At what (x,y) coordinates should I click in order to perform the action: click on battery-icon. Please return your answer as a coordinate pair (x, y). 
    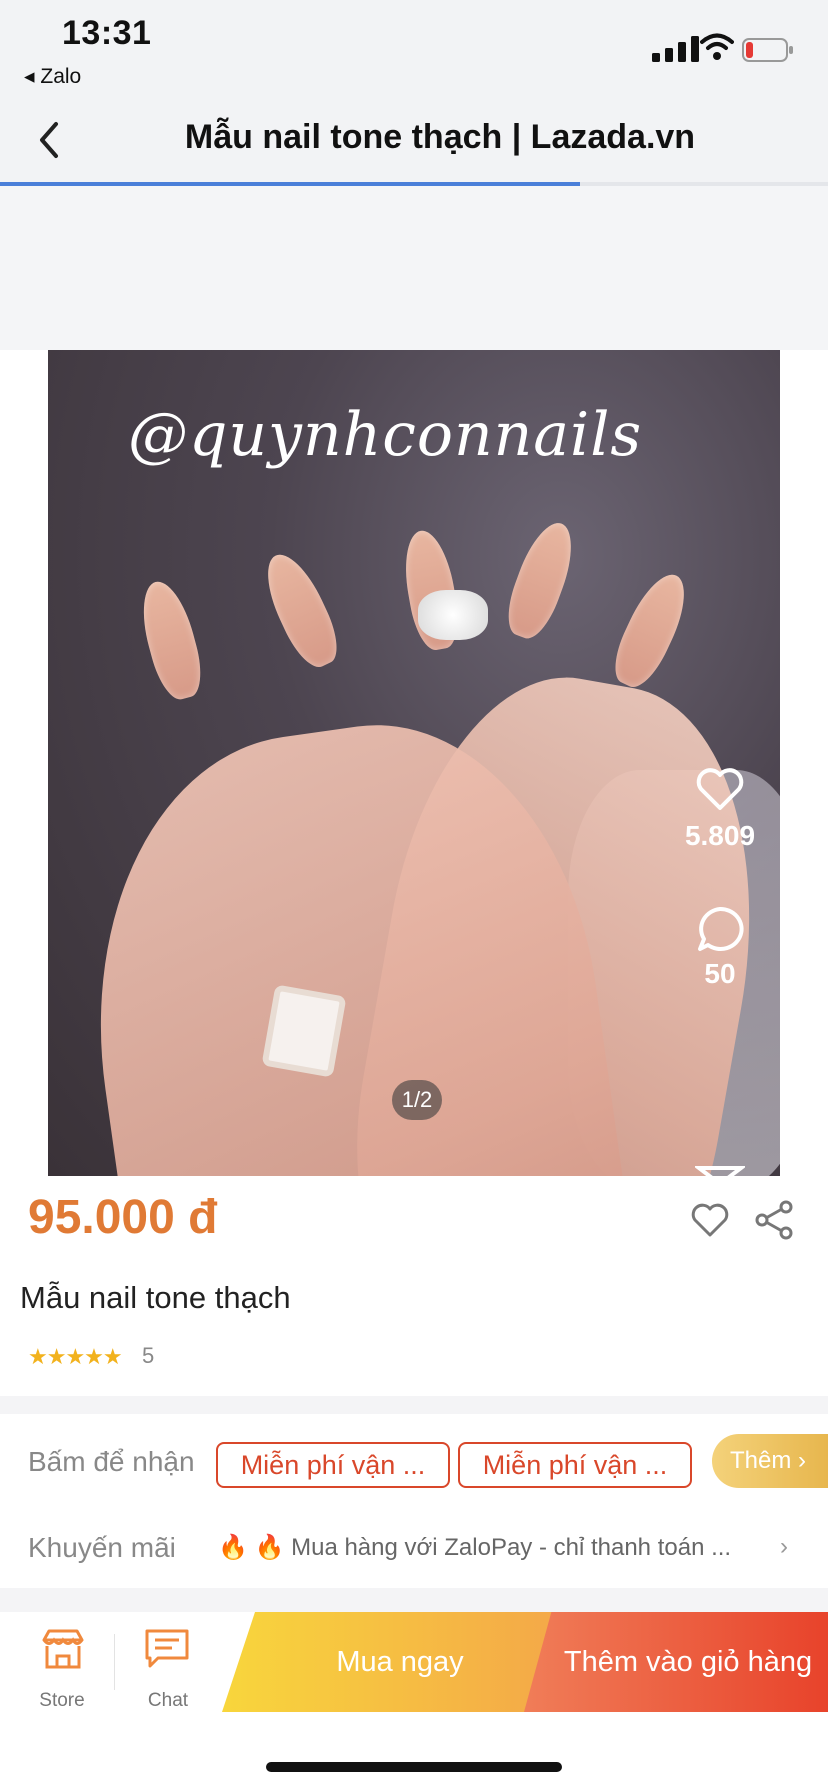
    Looking at the image, I should click on (767, 50).